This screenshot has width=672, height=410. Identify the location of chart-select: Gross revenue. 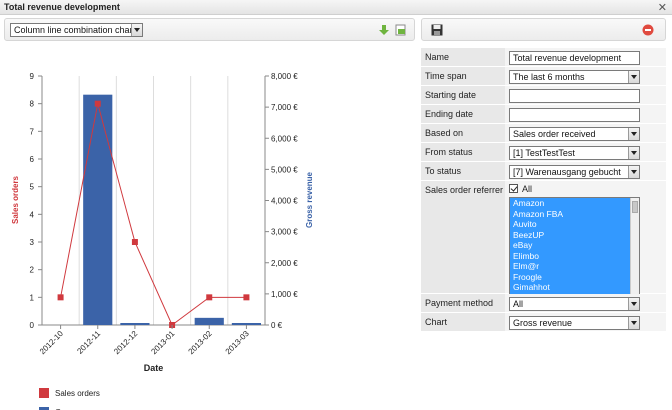
(574, 323).